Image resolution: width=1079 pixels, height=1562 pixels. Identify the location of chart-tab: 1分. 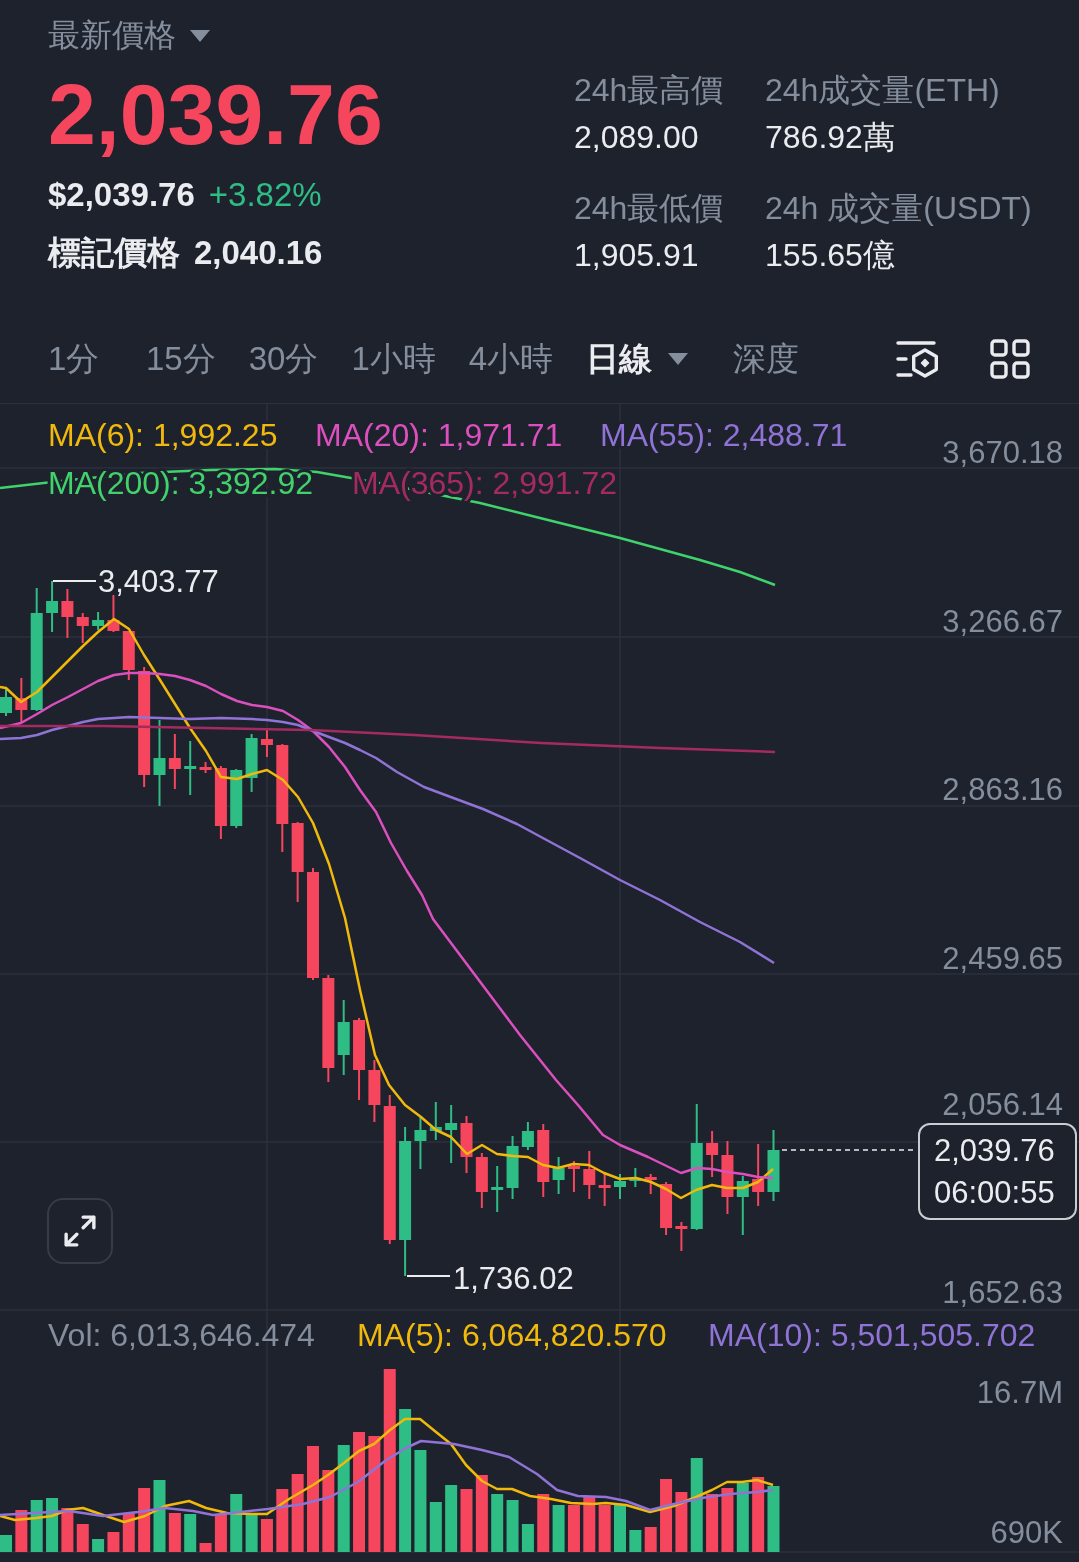
(80, 358).